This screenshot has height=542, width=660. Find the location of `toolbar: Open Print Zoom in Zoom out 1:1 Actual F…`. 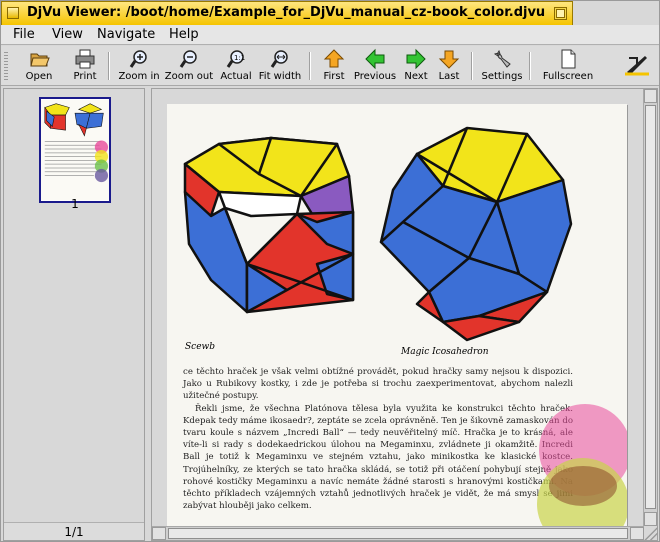

toolbar: Open Print Zoom in Zoom out 1:1 Actual F… is located at coordinates (330, 66).